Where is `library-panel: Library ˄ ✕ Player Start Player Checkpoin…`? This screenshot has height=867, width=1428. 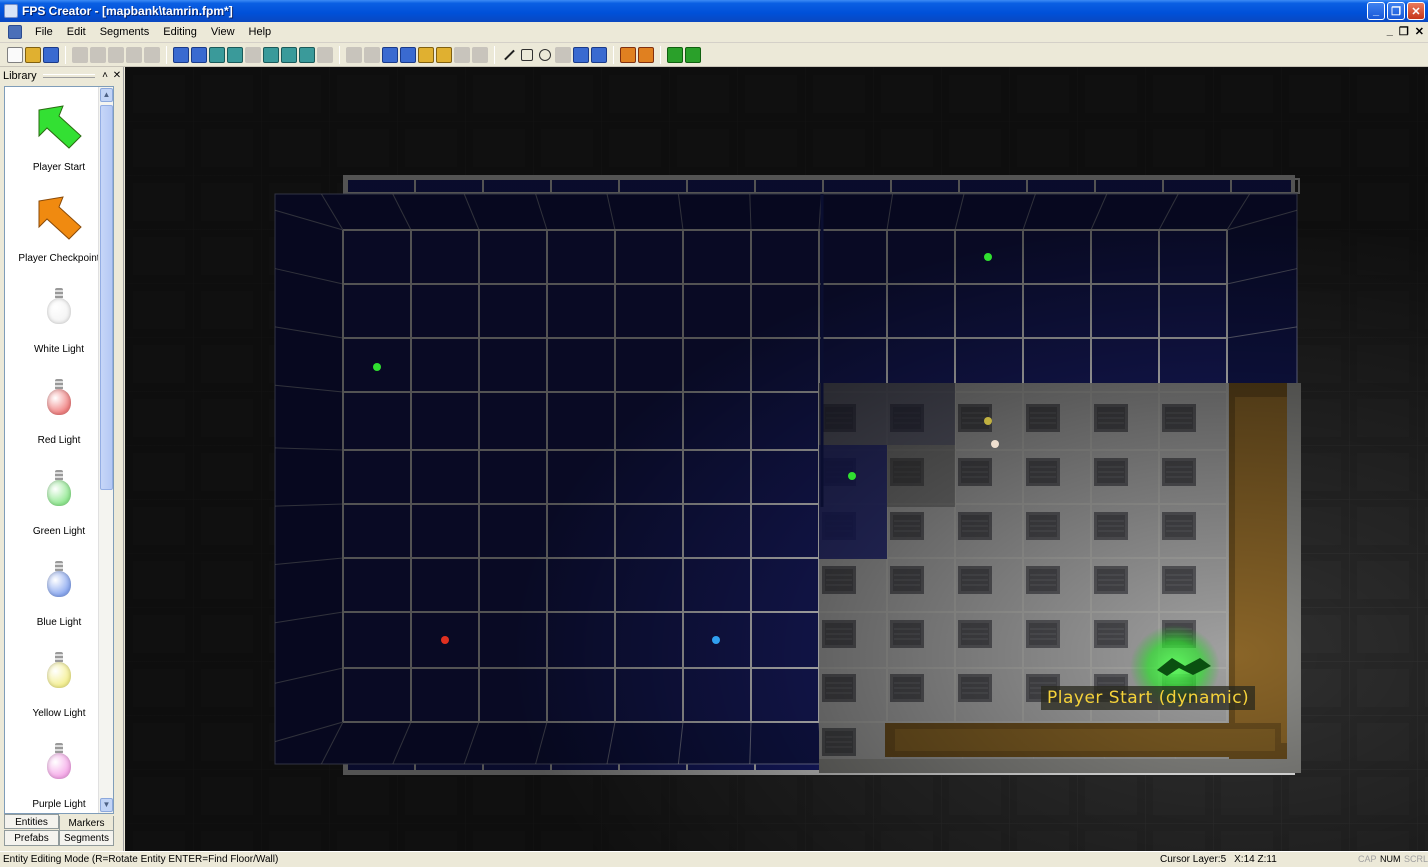
library-panel: Library ˄ ✕ Player Start Player Checkpoin… is located at coordinates (62, 459).